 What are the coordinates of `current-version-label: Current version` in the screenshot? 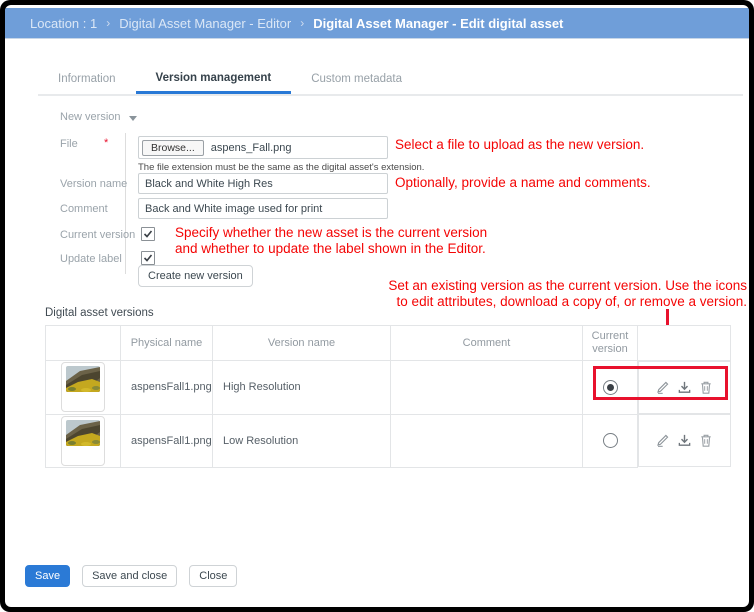 It's located at (98, 235).